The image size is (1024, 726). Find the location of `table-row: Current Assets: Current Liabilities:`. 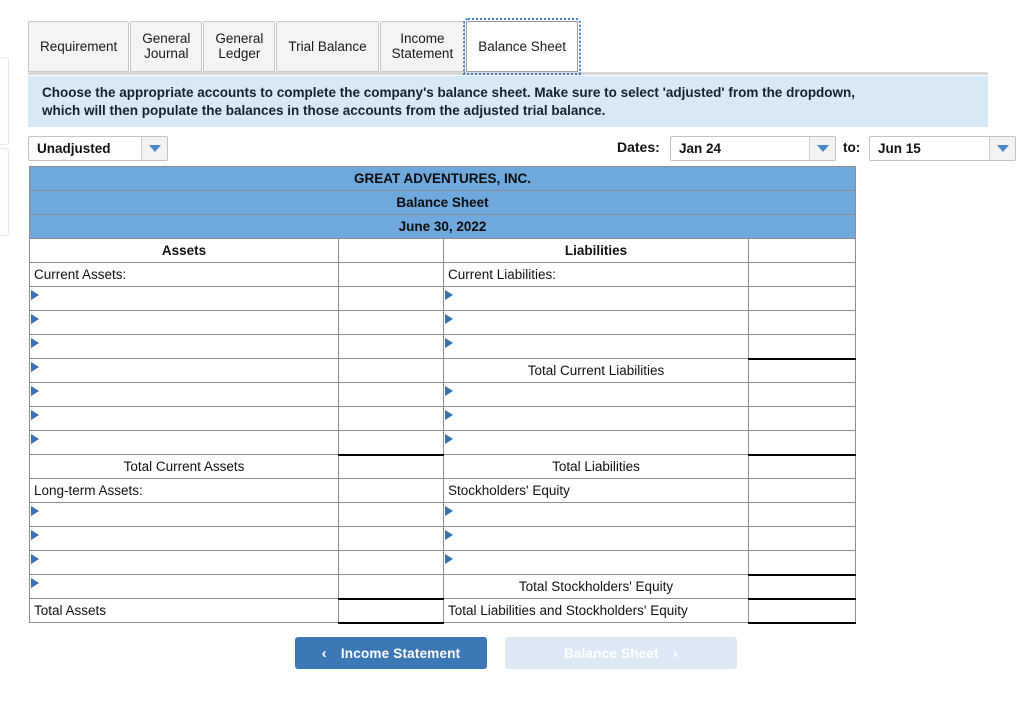

table-row: Current Assets: Current Liabilities: is located at coordinates (443, 274).